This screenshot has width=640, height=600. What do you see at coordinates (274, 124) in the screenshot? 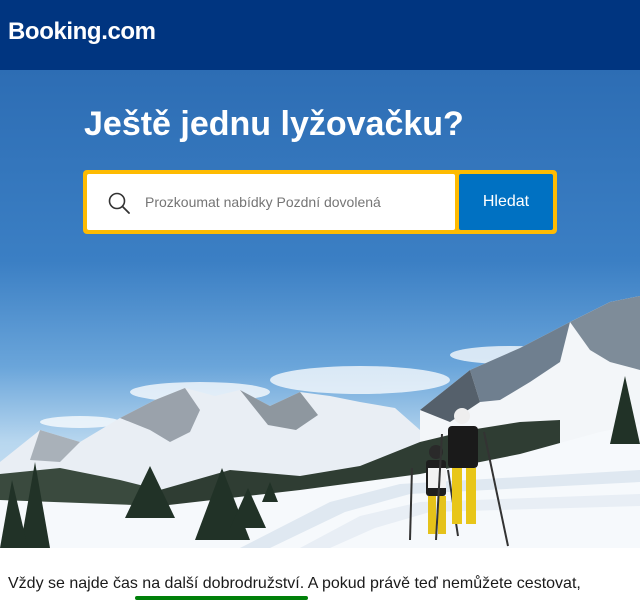
I see `hero-headline: Ještě jednu lyžovačku?` at bounding box center [274, 124].